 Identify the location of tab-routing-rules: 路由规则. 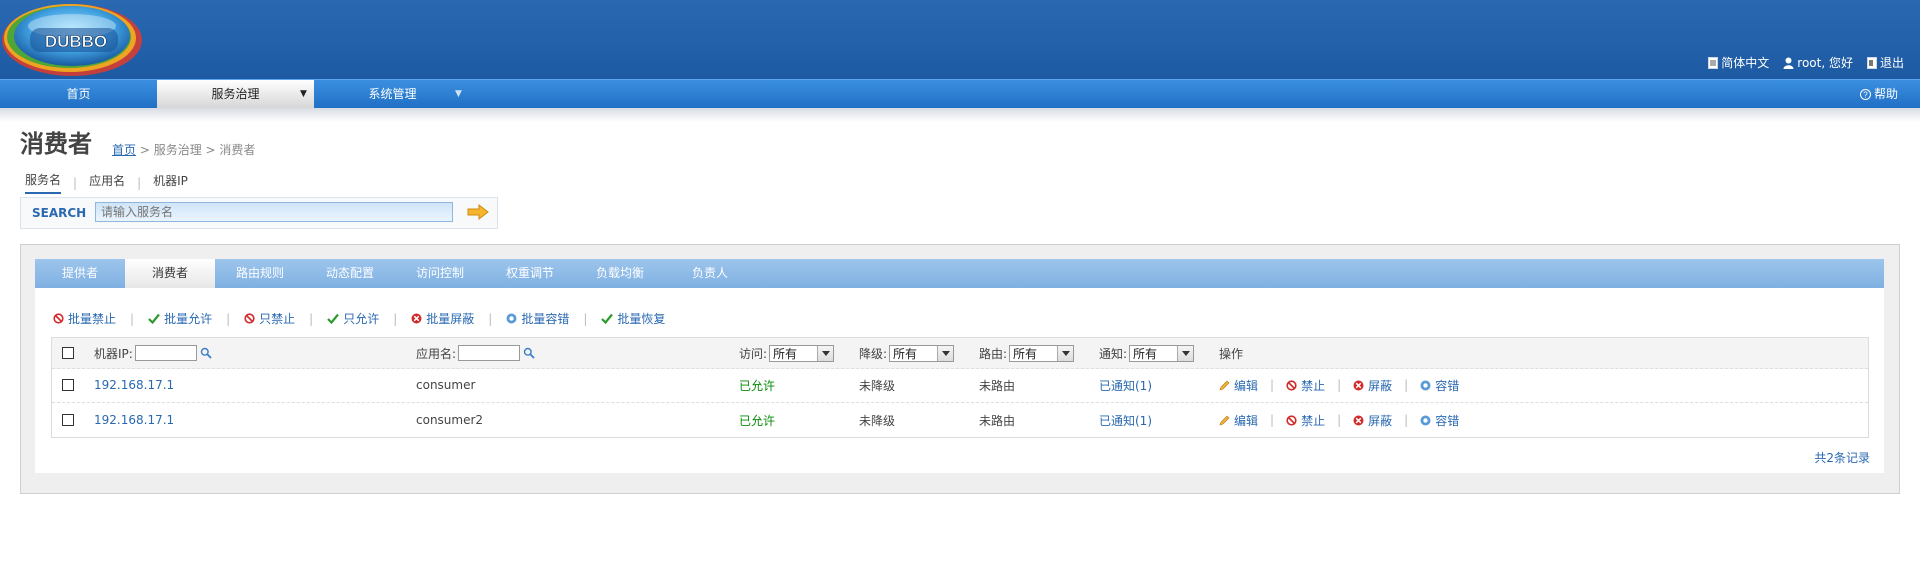
(260, 273).